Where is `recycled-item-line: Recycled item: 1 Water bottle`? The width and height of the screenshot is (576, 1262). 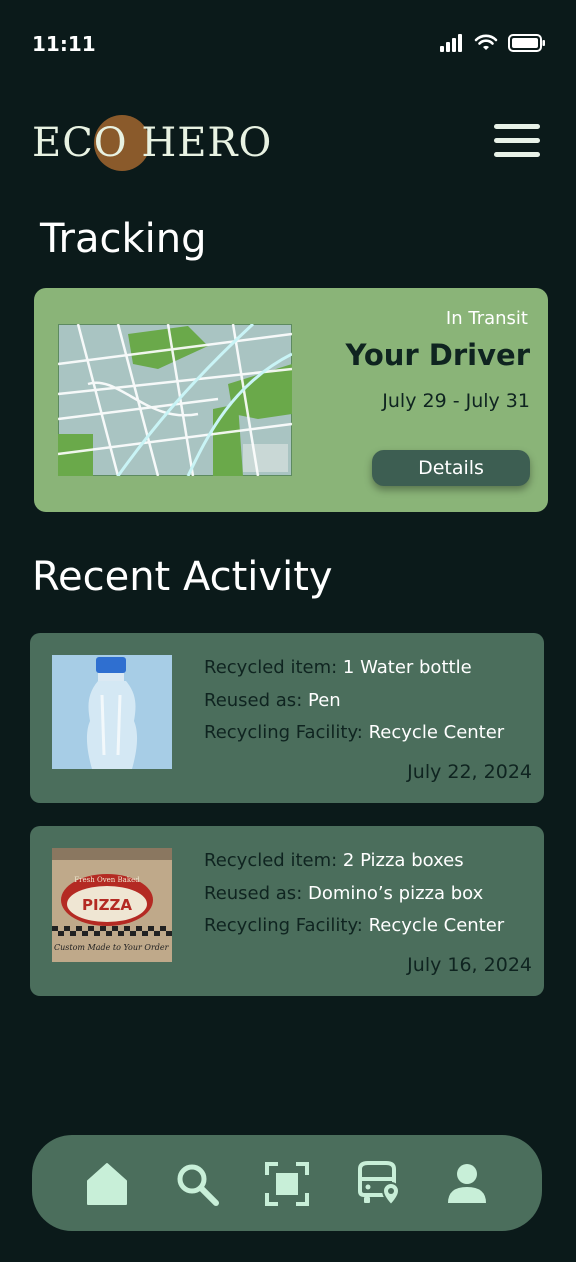
recycled-item-line: Recycled item: 1 Water bottle is located at coordinates (338, 667).